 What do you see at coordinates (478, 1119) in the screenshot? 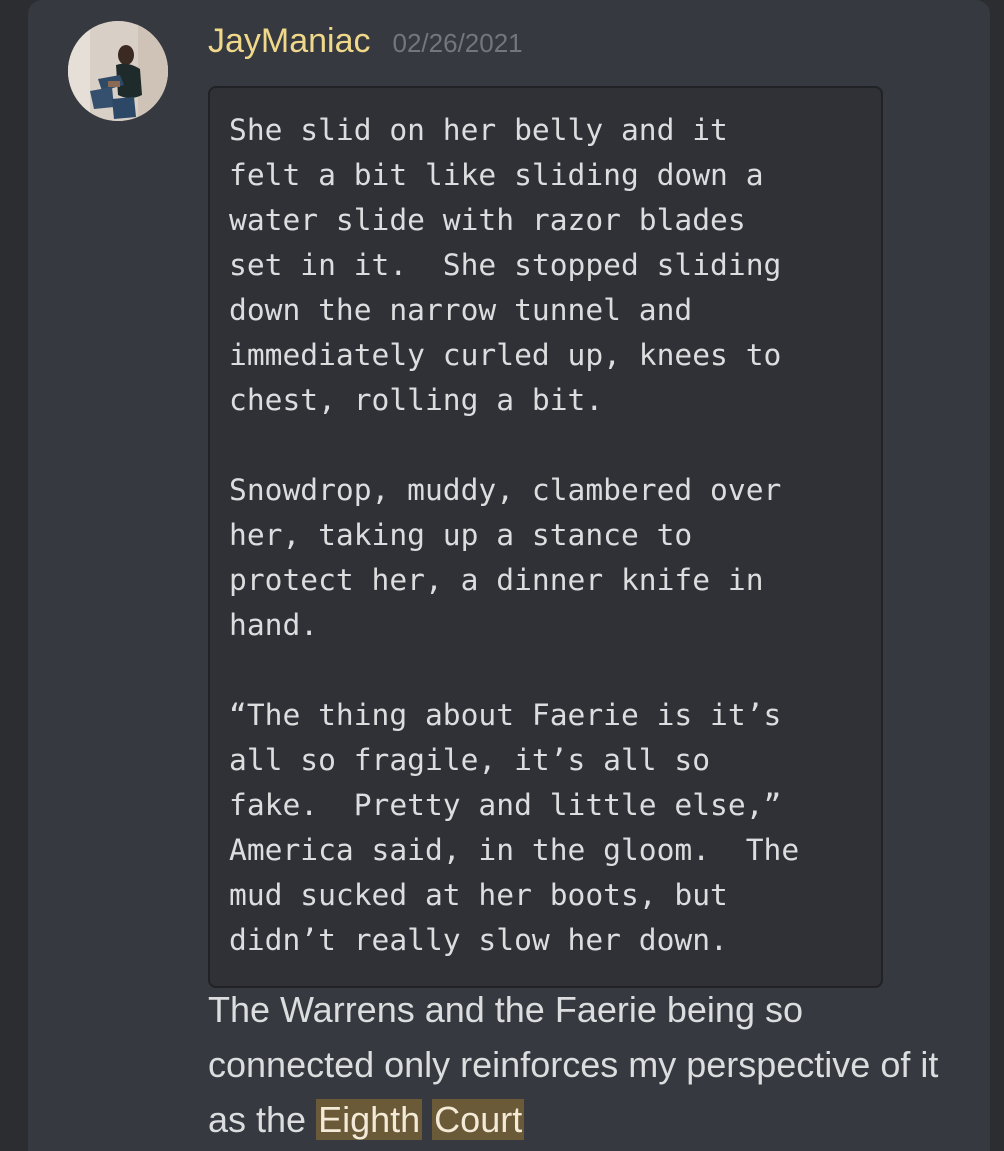
I see `search-highlight-court: Court` at bounding box center [478, 1119].